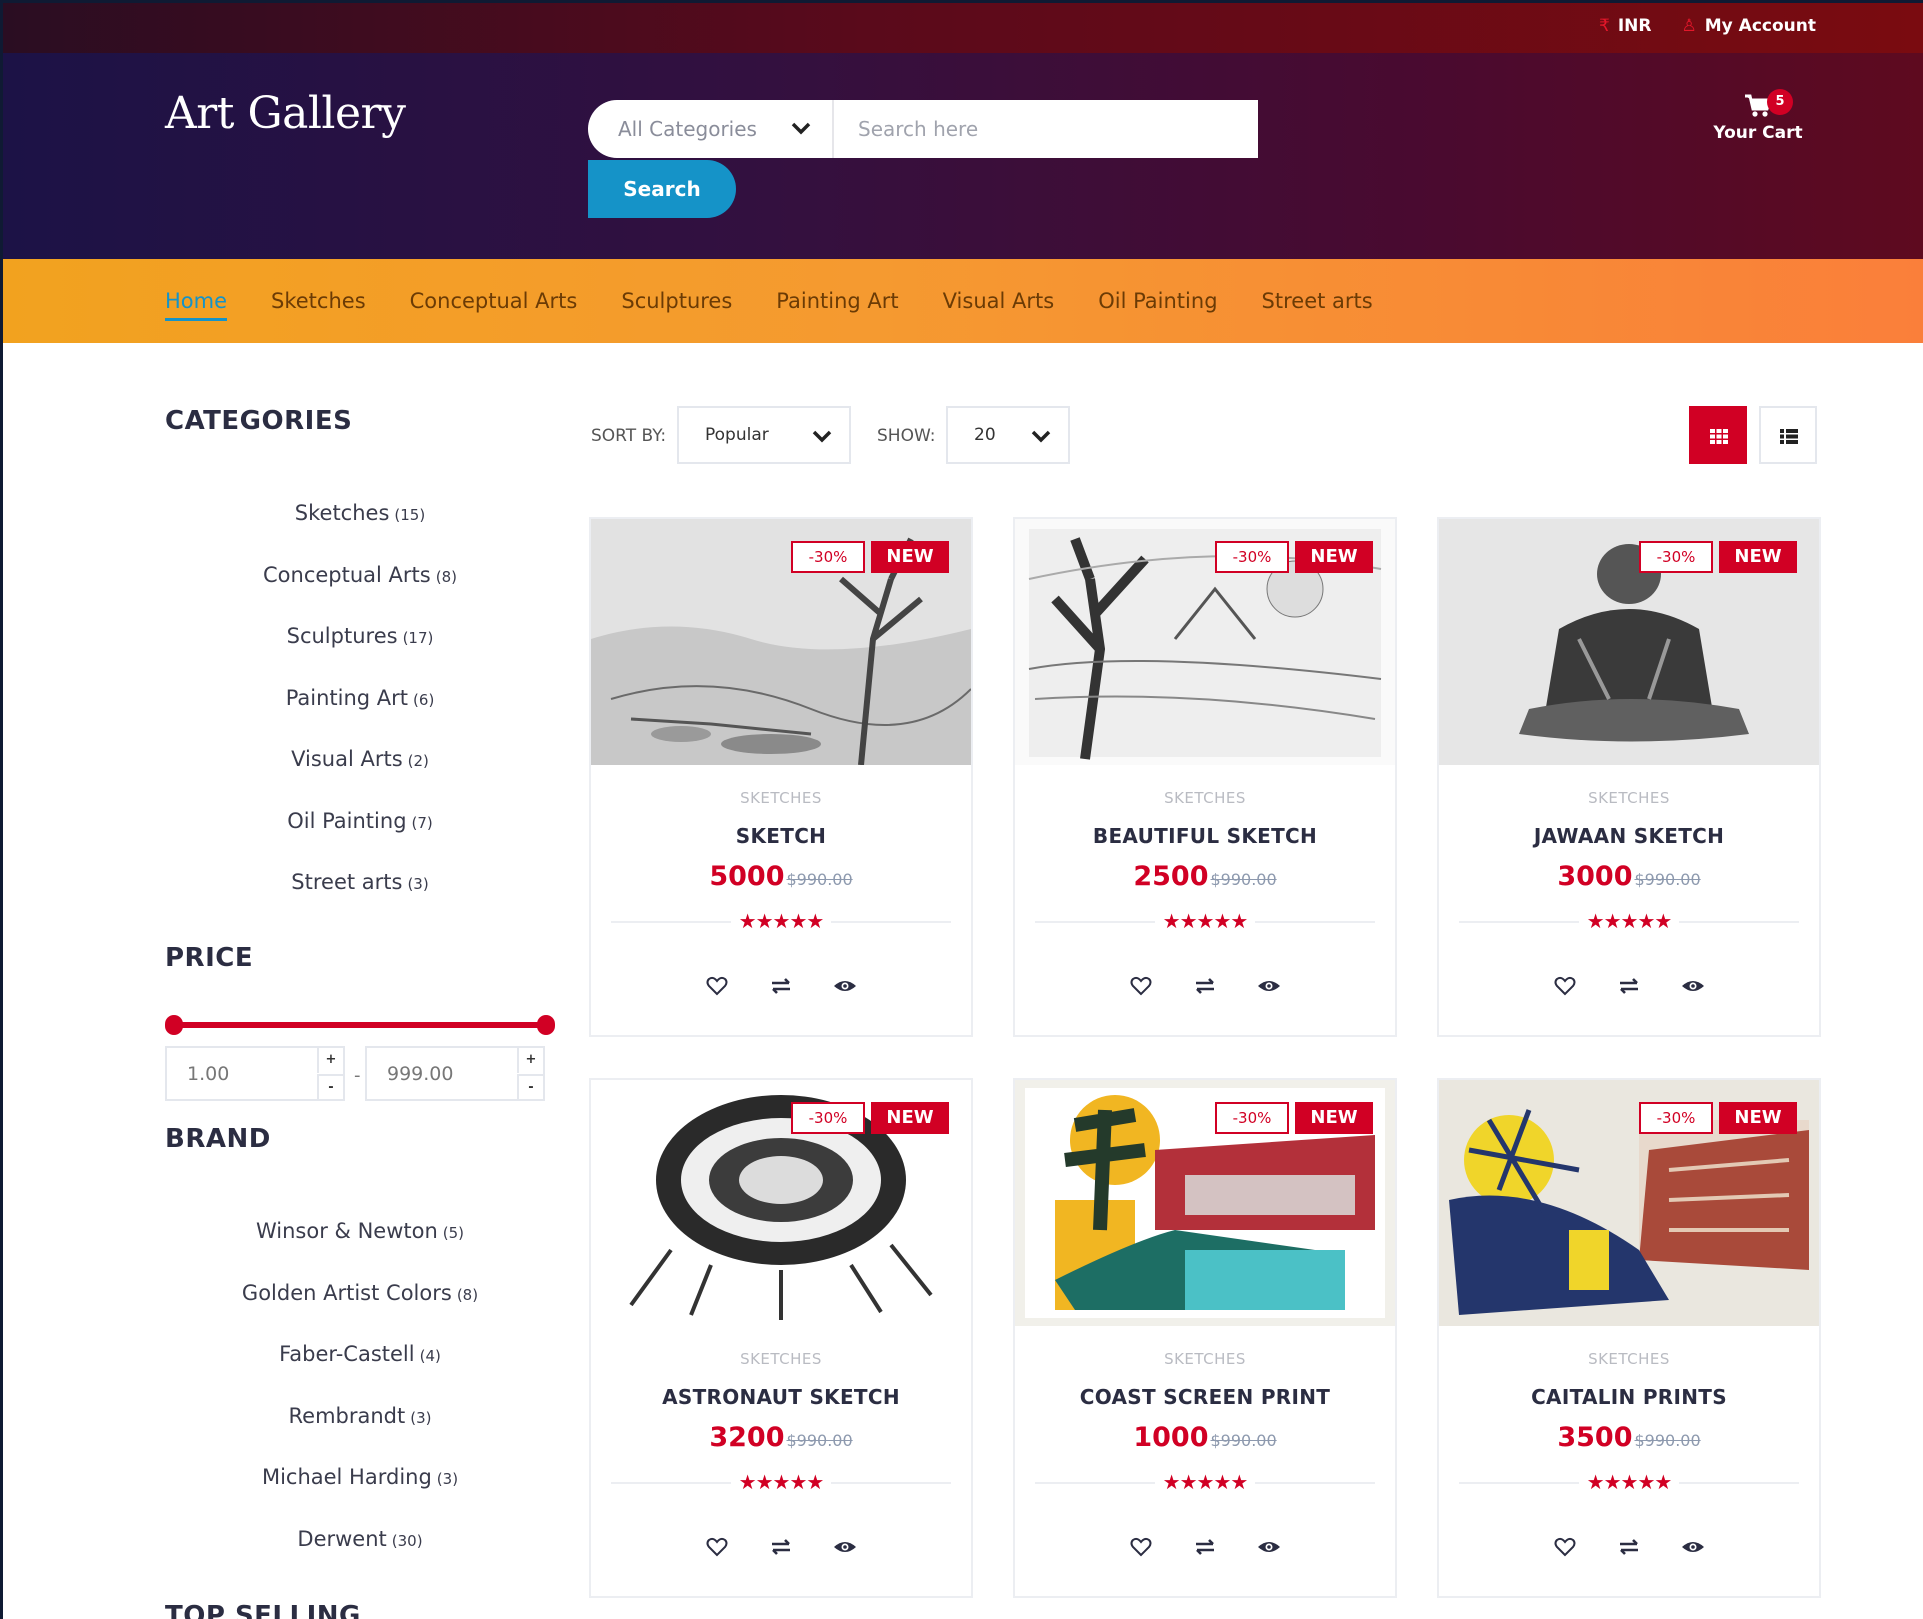  What do you see at coordinates (1676, 1118) in the screenshot?
I see `sale-badge: -30%` at bounding box center [1676, 1118].